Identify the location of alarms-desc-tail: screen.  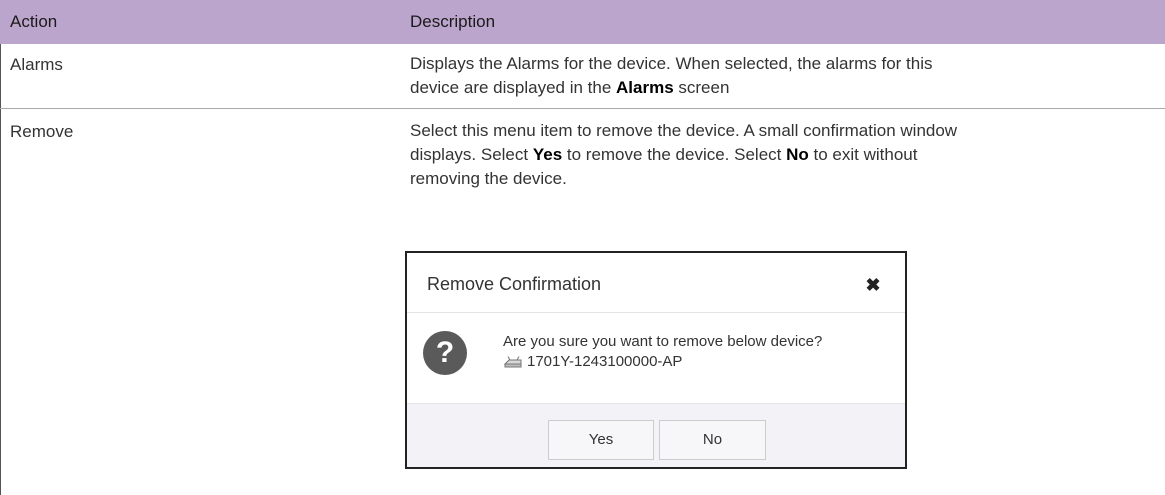
(701, 87).